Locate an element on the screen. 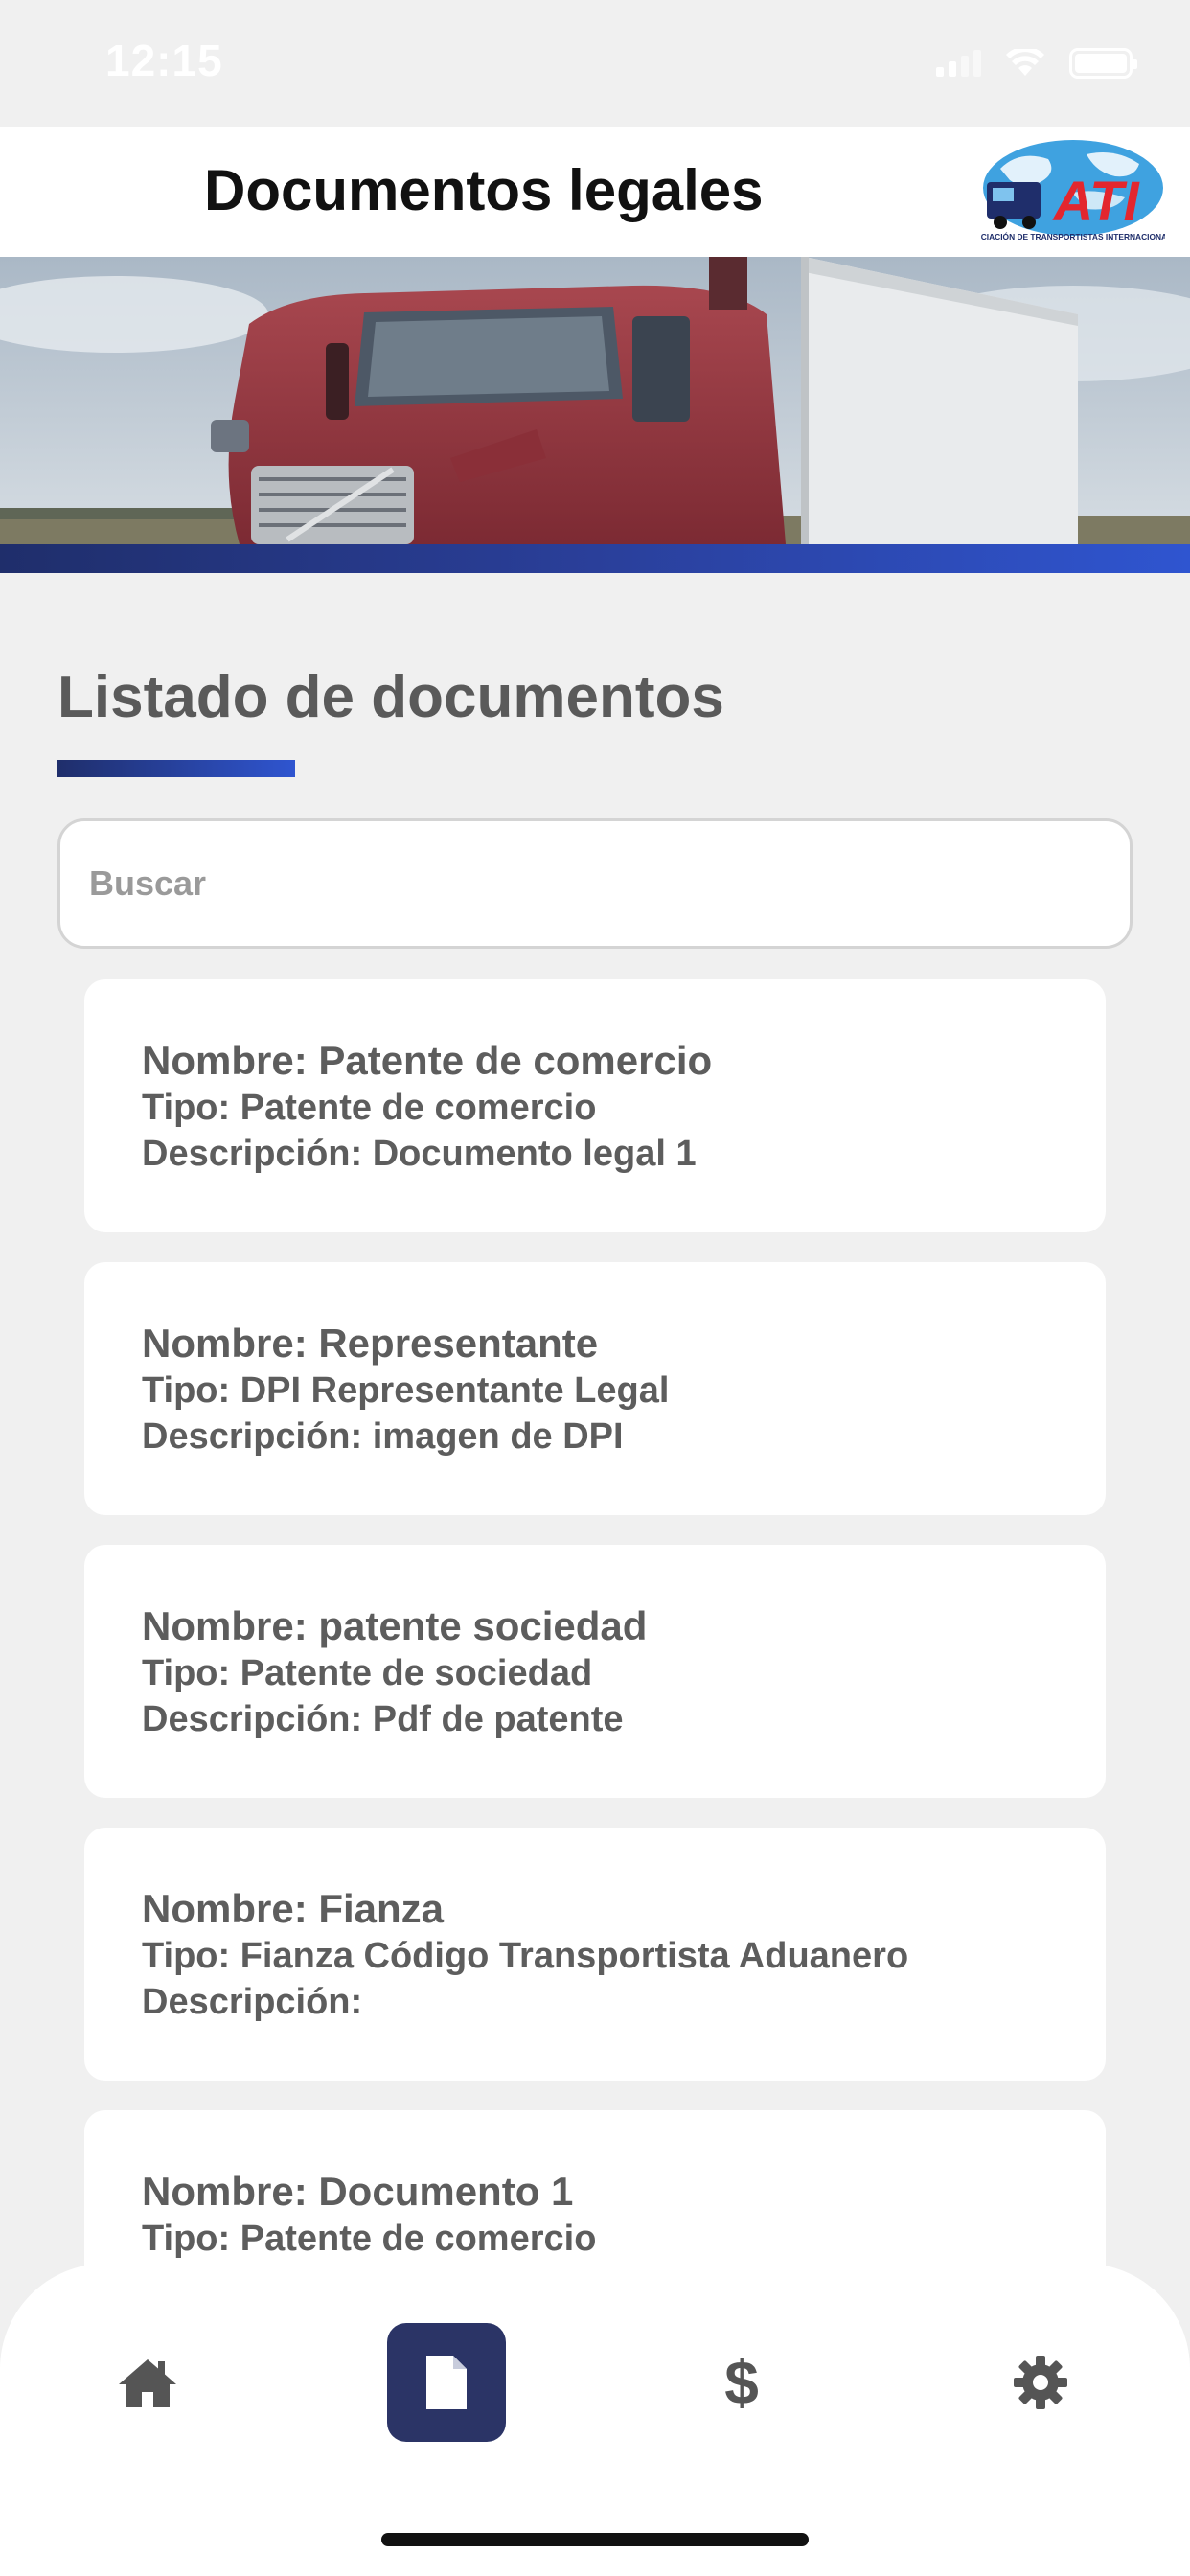 This screenshot has height=2576, width=1190. document-type: Tipo: Patente de sociedad is located at coordinates (367, 1673).